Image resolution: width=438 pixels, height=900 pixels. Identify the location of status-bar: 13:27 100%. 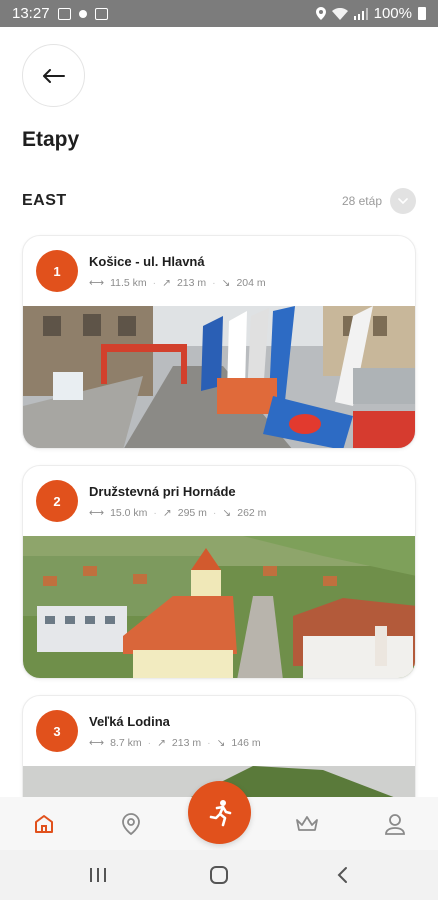
(219, 13).